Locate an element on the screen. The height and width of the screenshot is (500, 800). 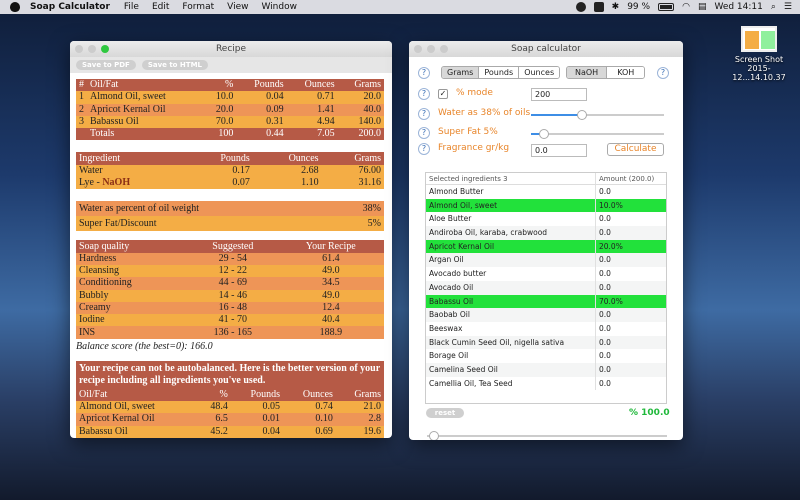
reset-button: reset is located at coordinates (445, 413).